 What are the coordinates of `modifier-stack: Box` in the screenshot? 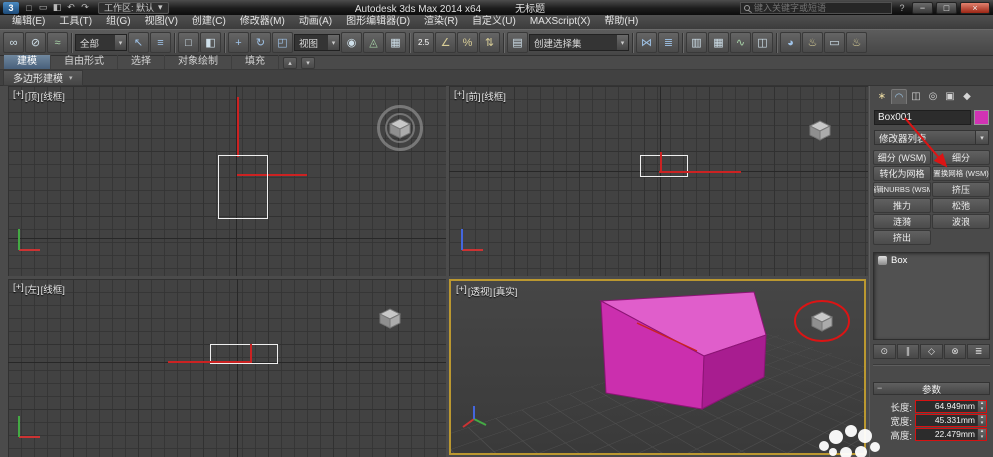 It's located at (931, 296).